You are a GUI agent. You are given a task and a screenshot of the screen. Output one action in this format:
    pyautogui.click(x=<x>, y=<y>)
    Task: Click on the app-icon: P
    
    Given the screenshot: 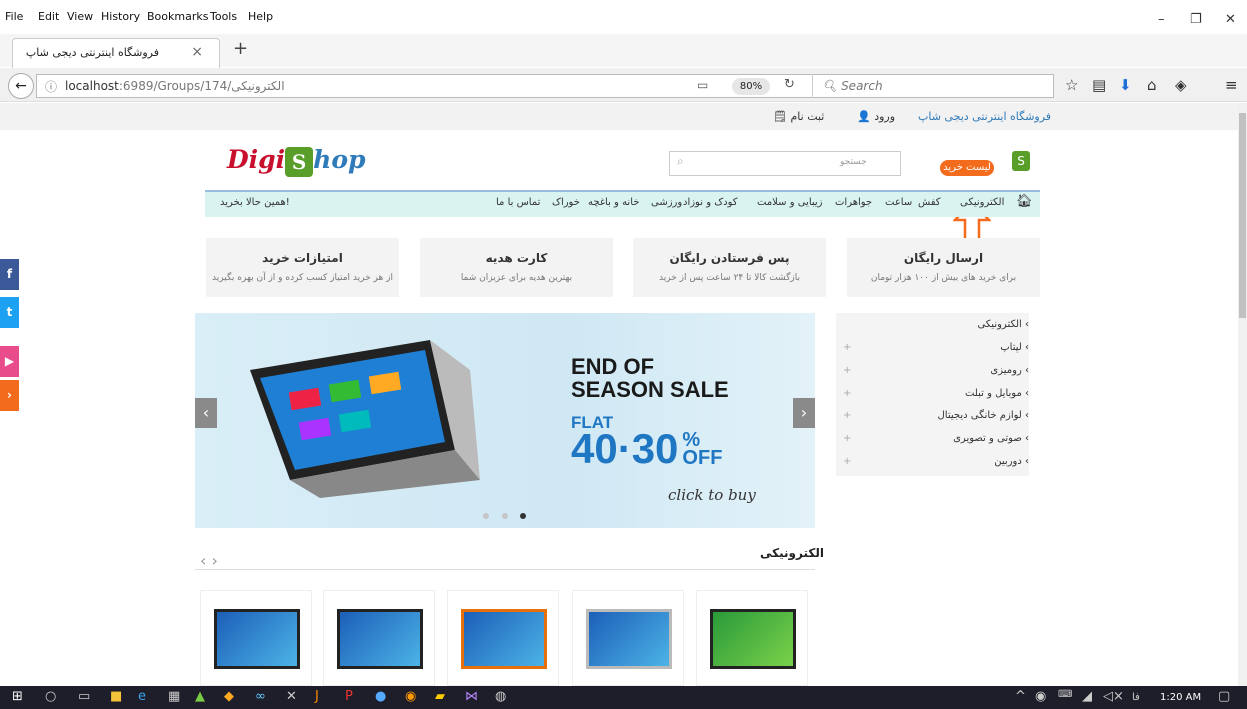 What is the action you would take?
    pyautogui.click(x=349, y=696)
    